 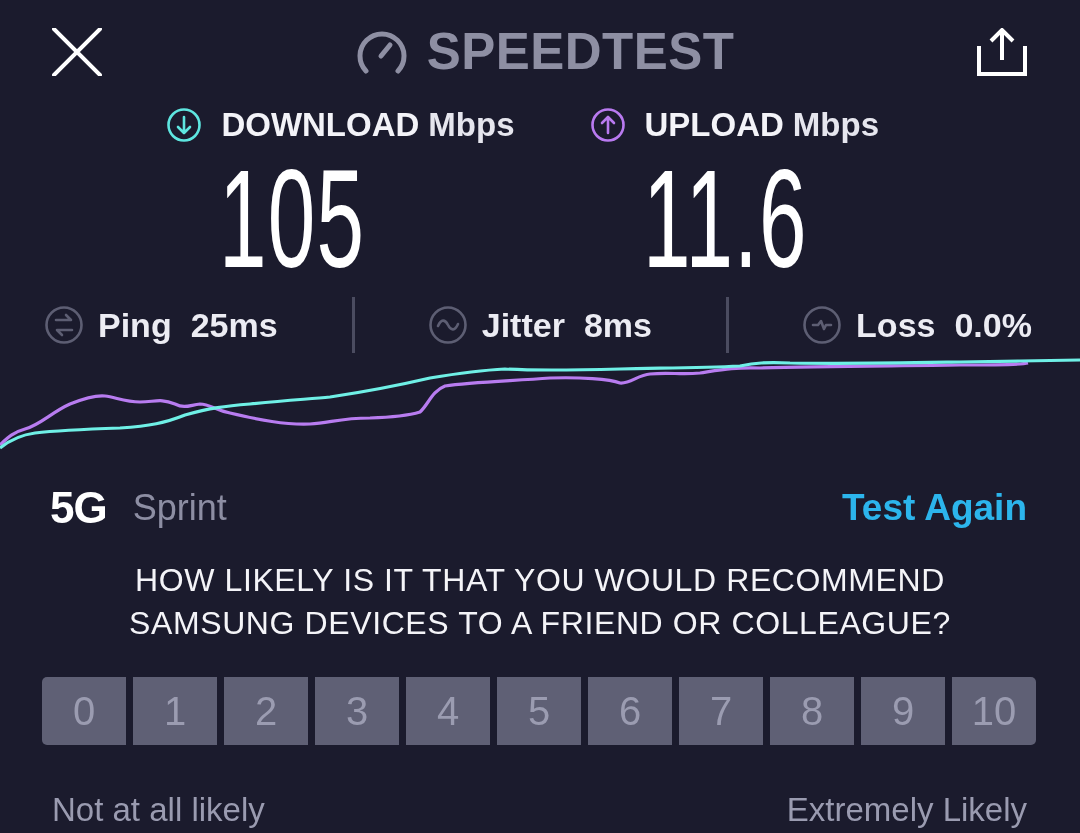 What do you see at coordinates (539, 711) in the screenshot?
I see `rating-option: 5` at bounding box center [539, 711].